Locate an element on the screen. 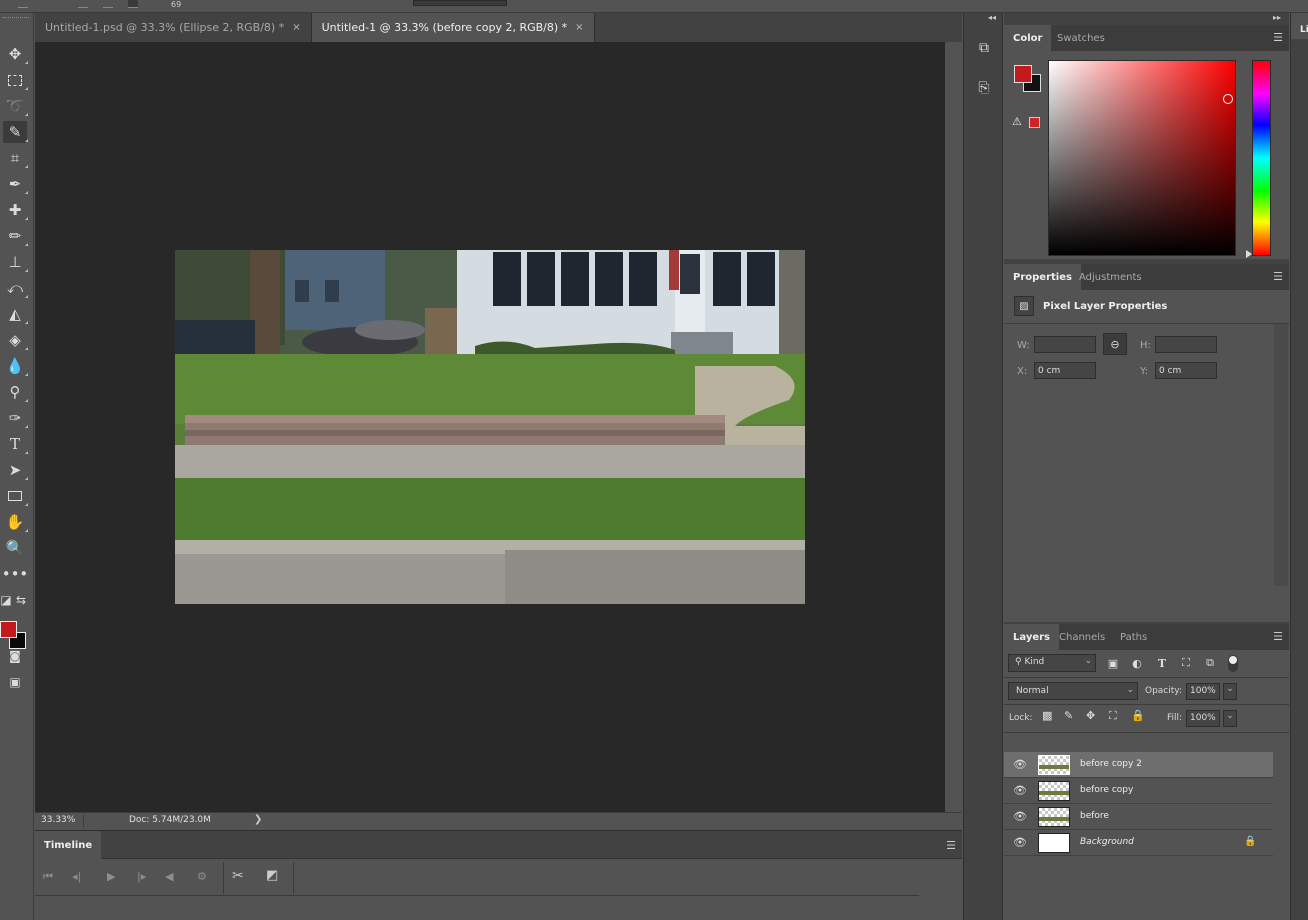  paint-bucket-icon: ◈ is located at coordinates (15, 340).